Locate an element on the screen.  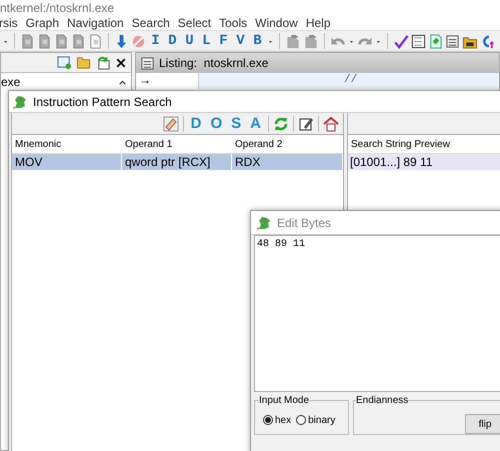
table-cell: [01001...] 89 11 is located at coordinates (424, 162).